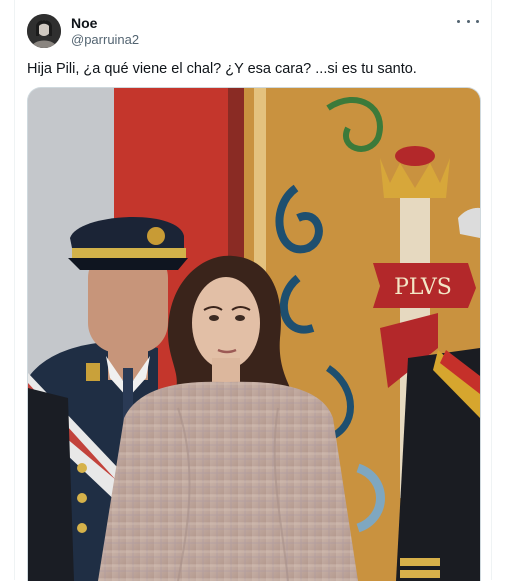 This screenshot has width=512, height=581. Describe the element at coordinates (105, 39) in the screenshot. I see `user-handle: @parruina2` at that location.